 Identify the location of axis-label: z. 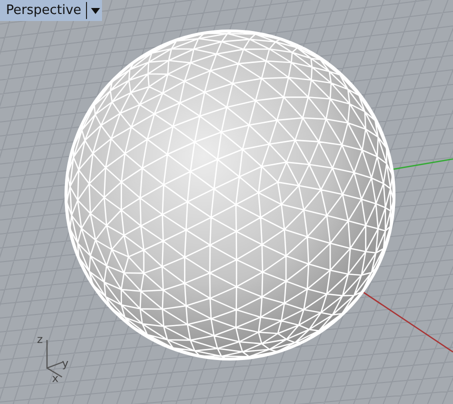
(40, 339).